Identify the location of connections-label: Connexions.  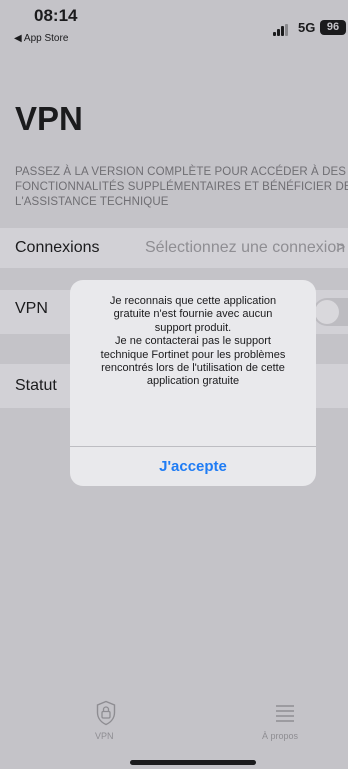
(57, 247).